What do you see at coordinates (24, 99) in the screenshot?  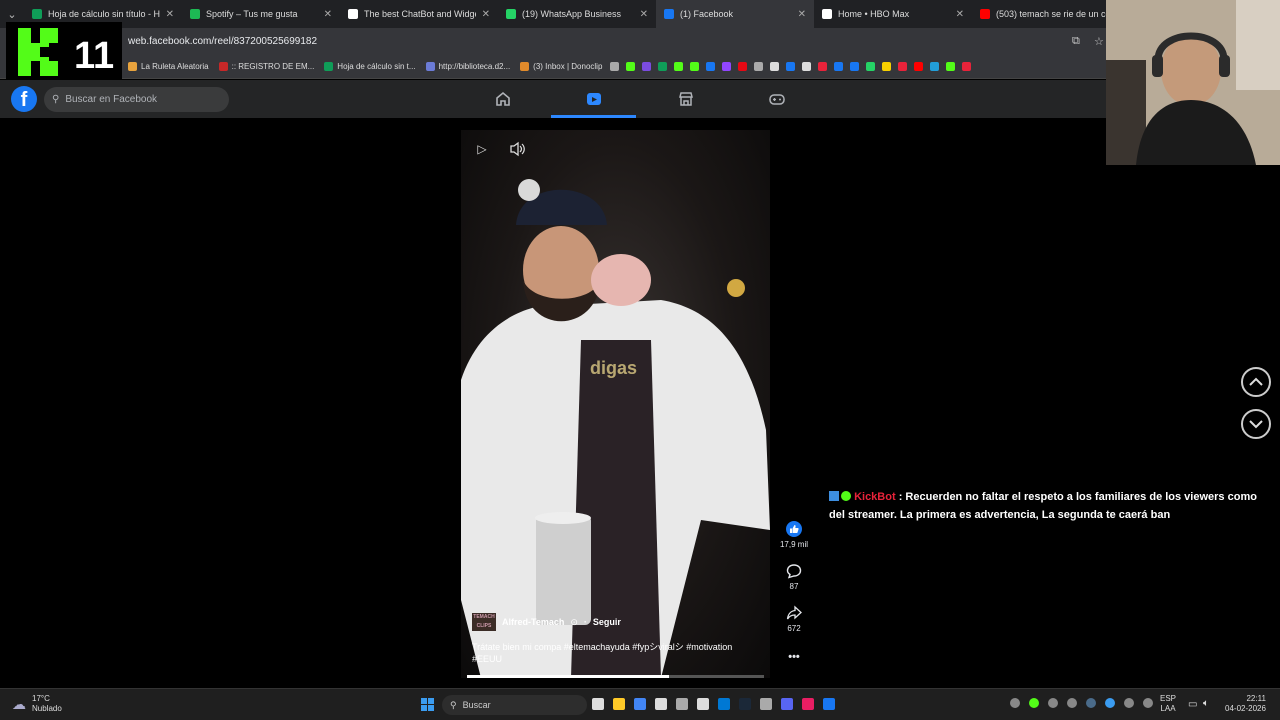 I see `facebook-logo-icon: f` at bounding box center [24, 99].